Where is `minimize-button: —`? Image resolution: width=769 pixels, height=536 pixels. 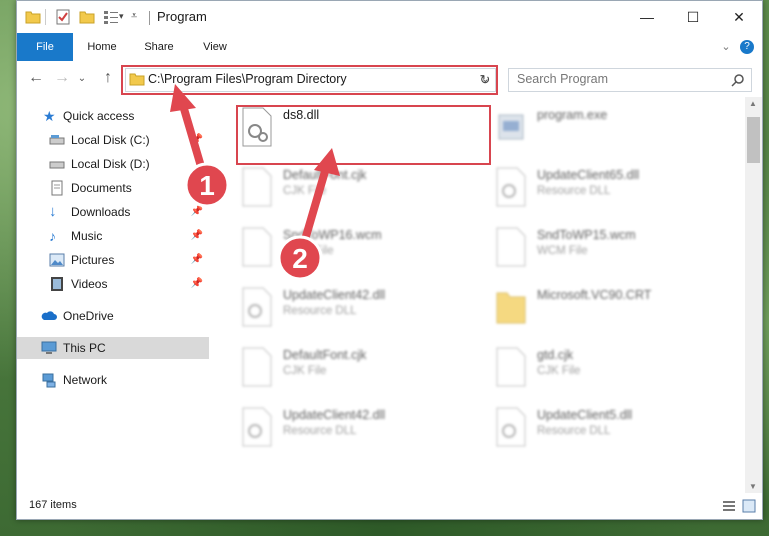
minimize-button: — is located at coordinates (647, 17).